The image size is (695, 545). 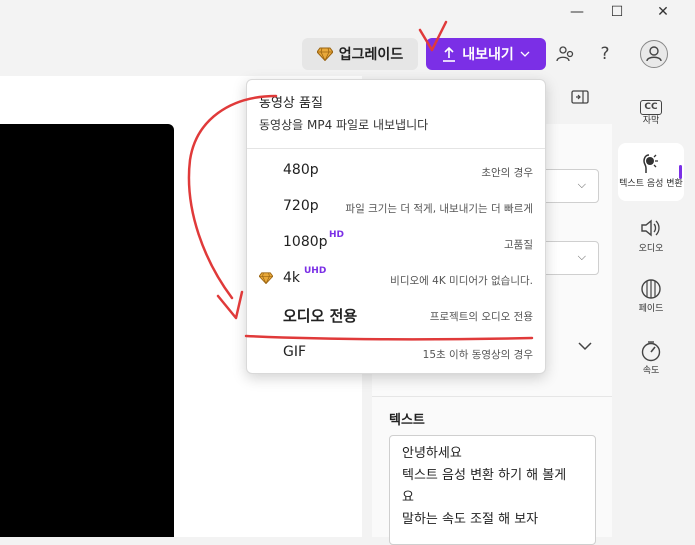 I want to click on collapse-panel-button, so click(x=580, y=99).